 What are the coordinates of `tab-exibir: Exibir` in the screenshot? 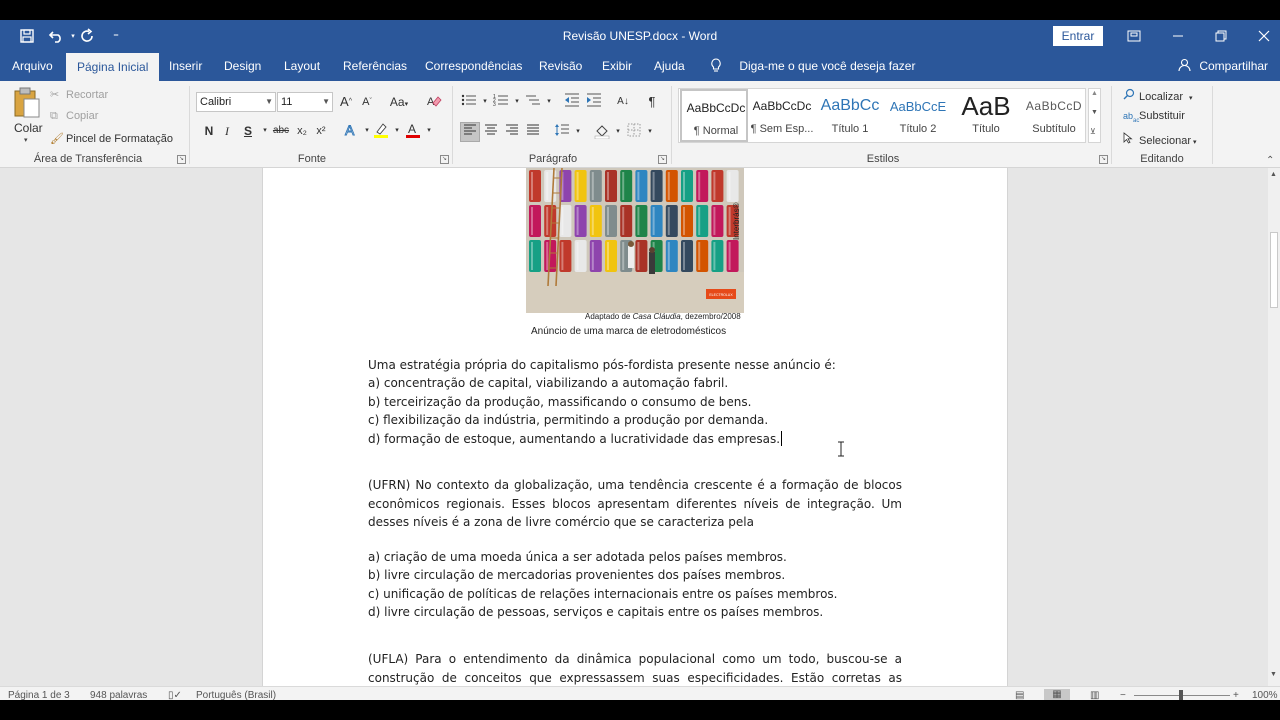 It's located at (617, 66).